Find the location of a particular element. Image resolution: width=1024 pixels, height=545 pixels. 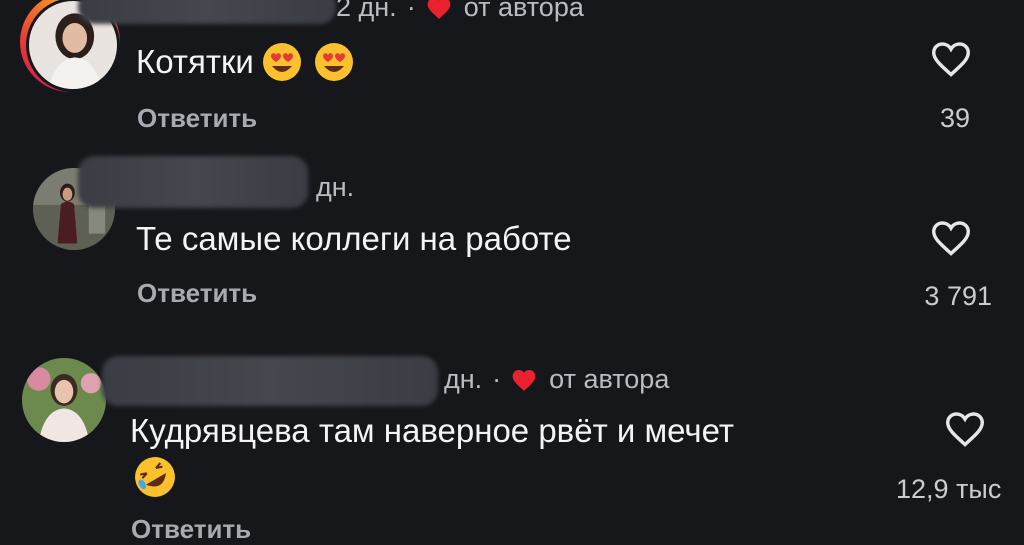

like-count: 12,9 тыс is located at coordinates (949, 489).